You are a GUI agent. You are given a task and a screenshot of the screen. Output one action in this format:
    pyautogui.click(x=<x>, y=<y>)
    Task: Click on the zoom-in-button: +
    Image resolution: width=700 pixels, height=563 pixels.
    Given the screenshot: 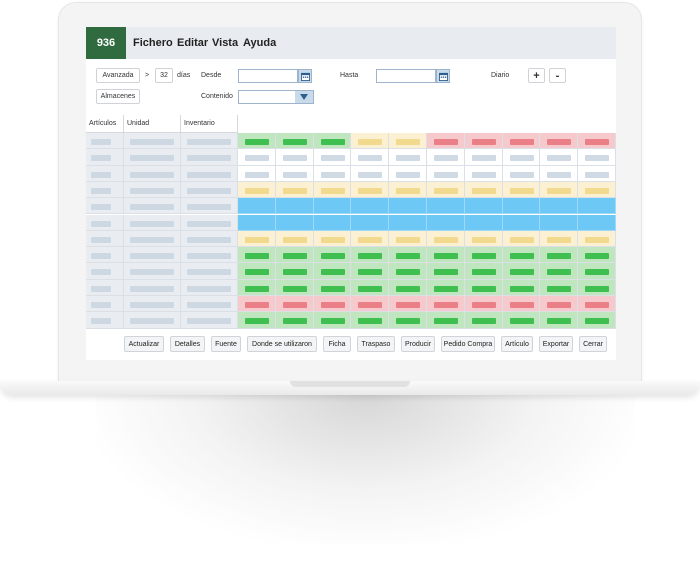 What is the action you would take?
    pyautogui.click(x=536, y=75)
    